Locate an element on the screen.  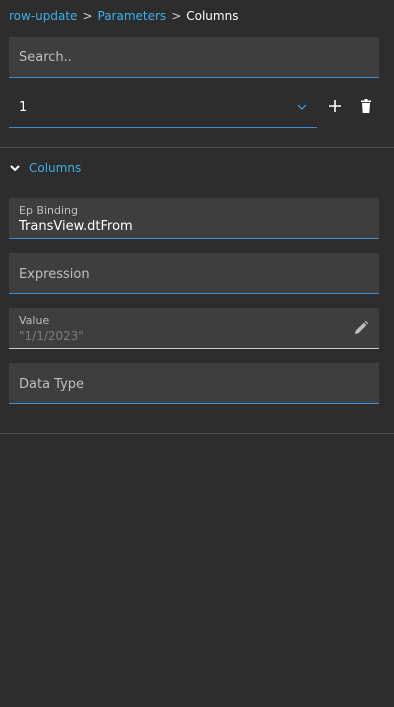
expression-field: Expression is located at coordinates (194, 273).